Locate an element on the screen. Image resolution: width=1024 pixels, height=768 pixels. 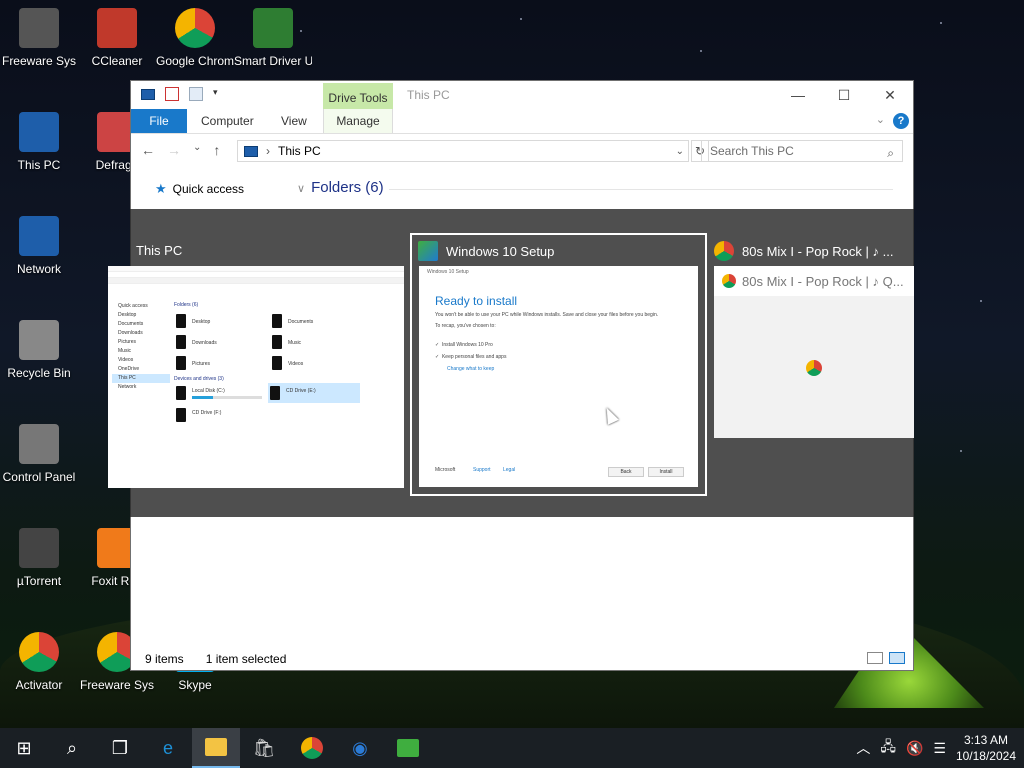
status-bar: 9 items 1 item selected is located at coordinates (215, 659).